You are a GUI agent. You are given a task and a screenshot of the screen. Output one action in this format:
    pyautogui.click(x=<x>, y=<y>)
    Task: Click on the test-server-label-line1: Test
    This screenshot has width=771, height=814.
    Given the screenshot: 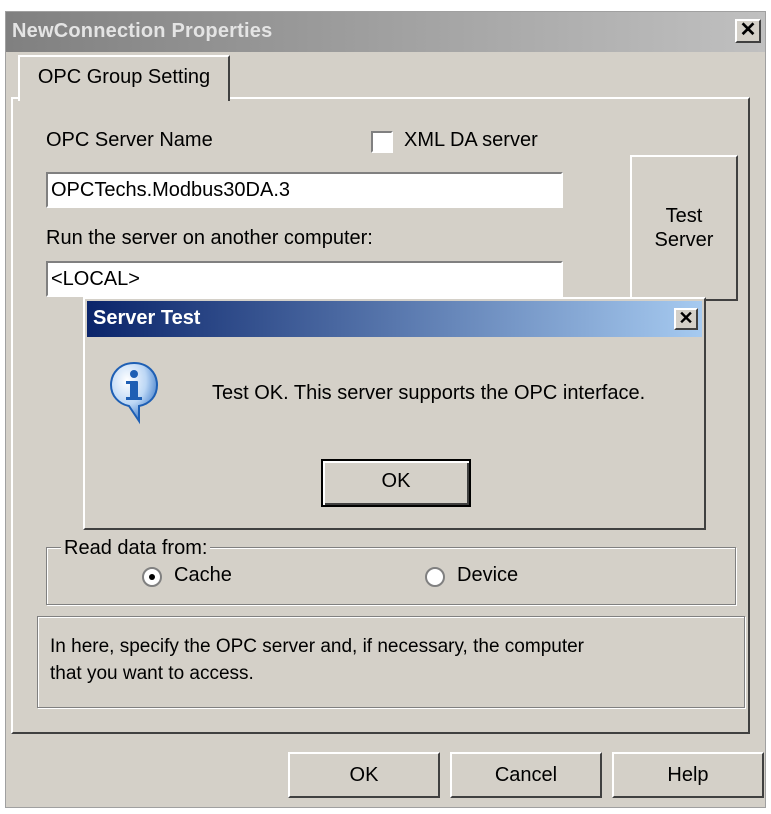 What is the action you would take?
    pyautogui.click(x=684, y=216)
    